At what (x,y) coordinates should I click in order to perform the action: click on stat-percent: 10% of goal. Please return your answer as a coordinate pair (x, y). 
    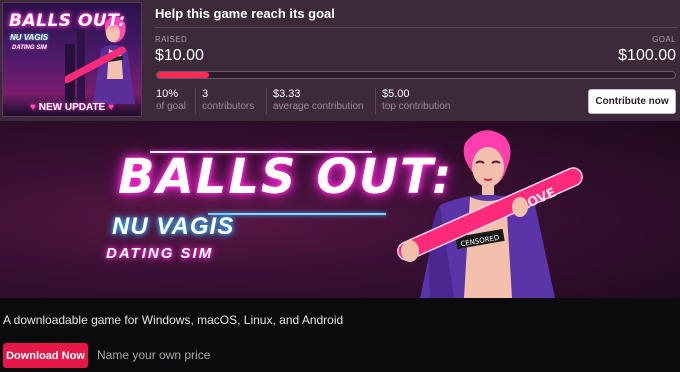
    Looking at the image, I should click on (171, 100).